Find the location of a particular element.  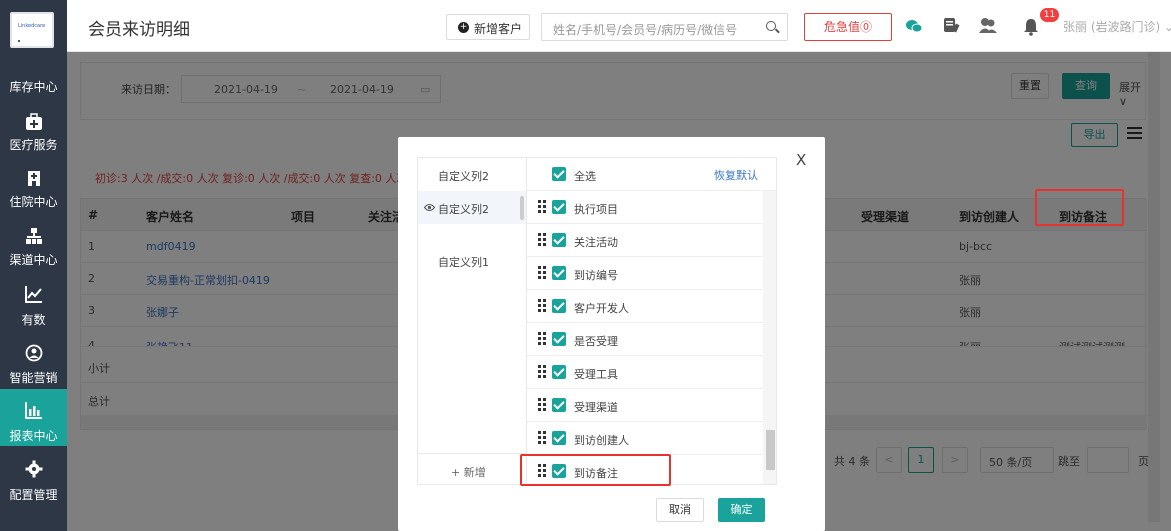

sidebar-item-config: 配置管理 is located at coordinates (33, 481).